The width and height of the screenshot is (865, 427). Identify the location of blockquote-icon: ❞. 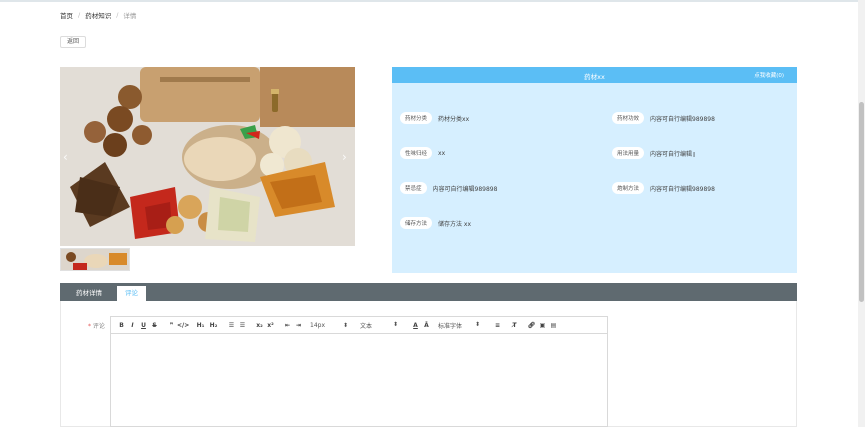
(171, 325).